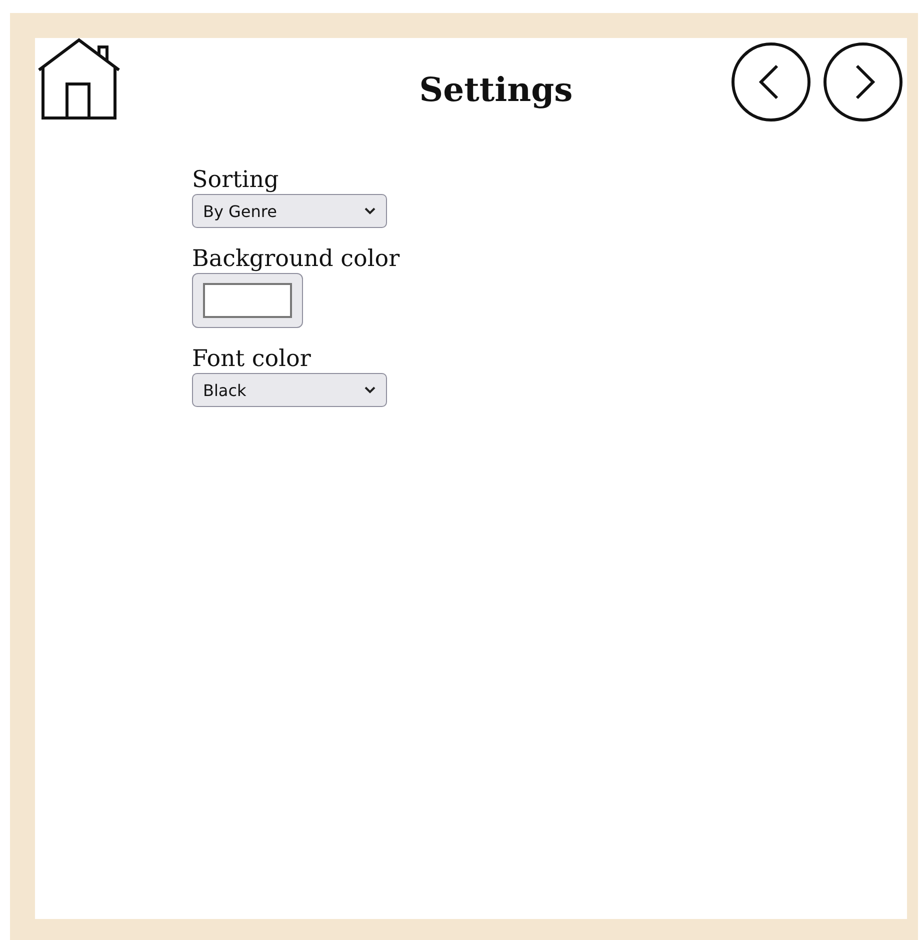 The image size is (920, 940). I want to click on dropdown: By Genre, so click(289, 211).